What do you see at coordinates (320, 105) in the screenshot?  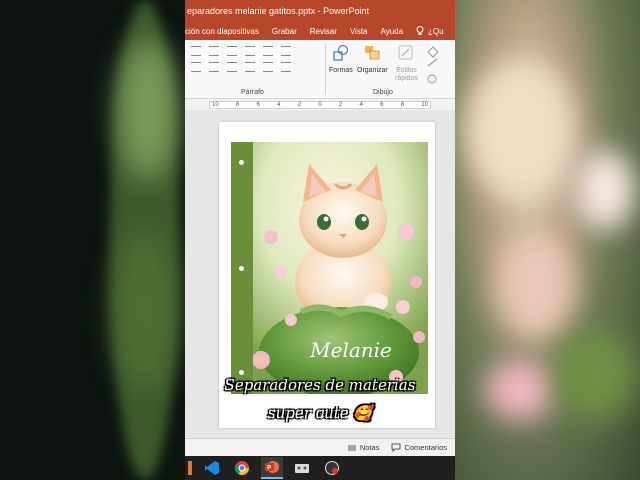 I see `ruler-tick: 0` at bounding box center [320, 105].